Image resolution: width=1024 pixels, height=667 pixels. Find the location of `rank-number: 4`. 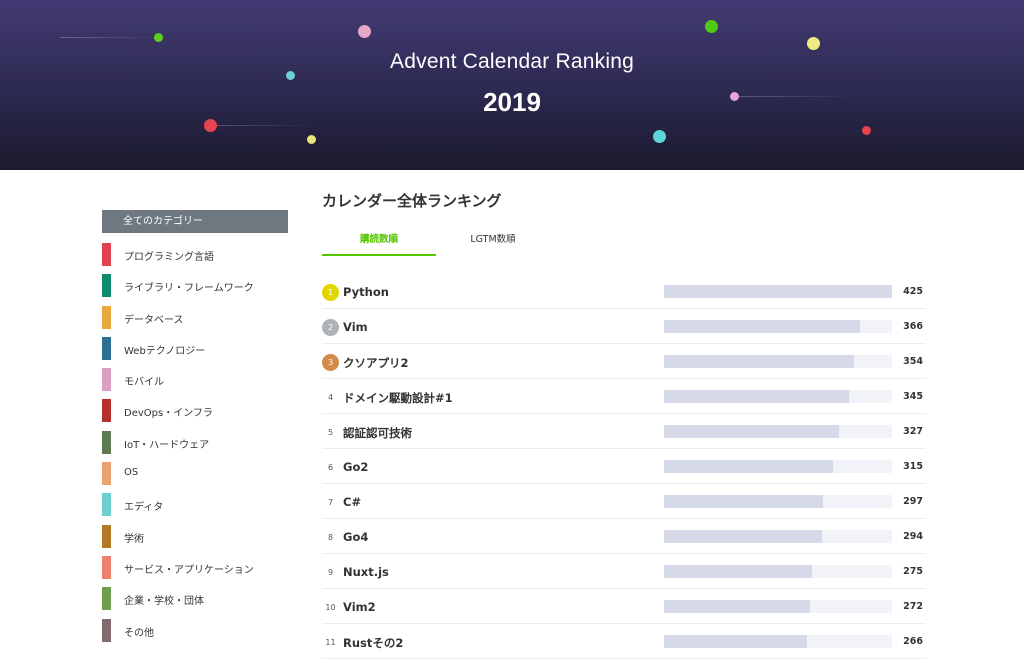

rank-number: 4 is located at coordinates (330, 397).